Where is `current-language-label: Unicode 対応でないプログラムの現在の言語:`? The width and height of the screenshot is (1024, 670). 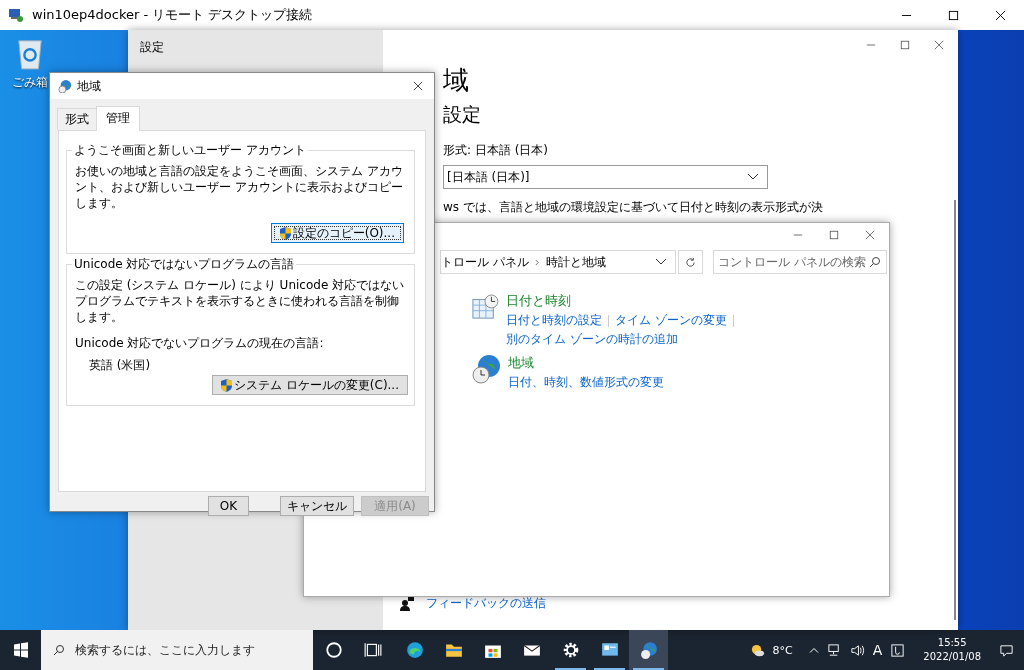 current-language-label: Unicode 対応でないプログラムの現在の言語: is located at coordinates (199, 343).